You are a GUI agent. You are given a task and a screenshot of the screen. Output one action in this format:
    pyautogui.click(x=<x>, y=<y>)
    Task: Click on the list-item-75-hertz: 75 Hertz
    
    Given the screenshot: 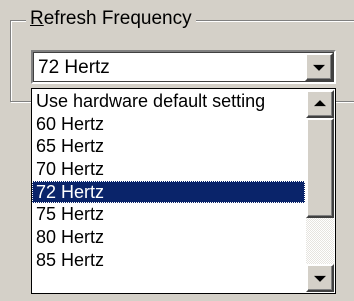 What is the action you would take?
    pyautogui.click(x=168, y=214)
    